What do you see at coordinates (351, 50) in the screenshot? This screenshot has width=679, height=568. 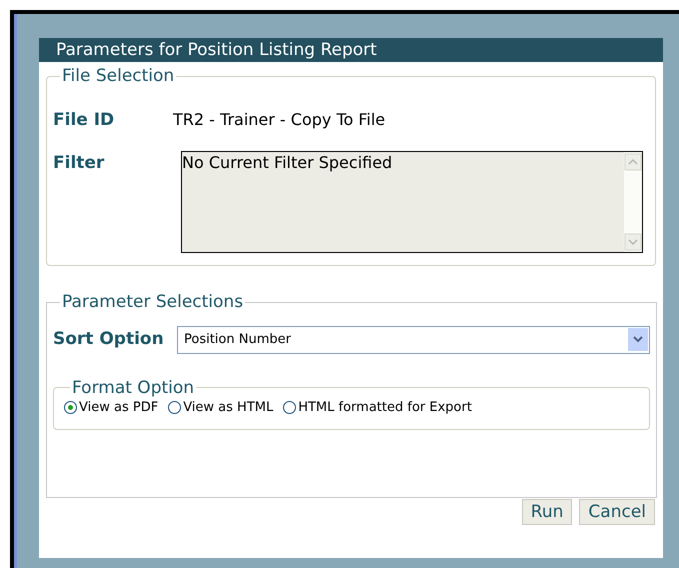 I see `dialog-title: Parameters for Position Listing Report` at bounding box center [351, 50].